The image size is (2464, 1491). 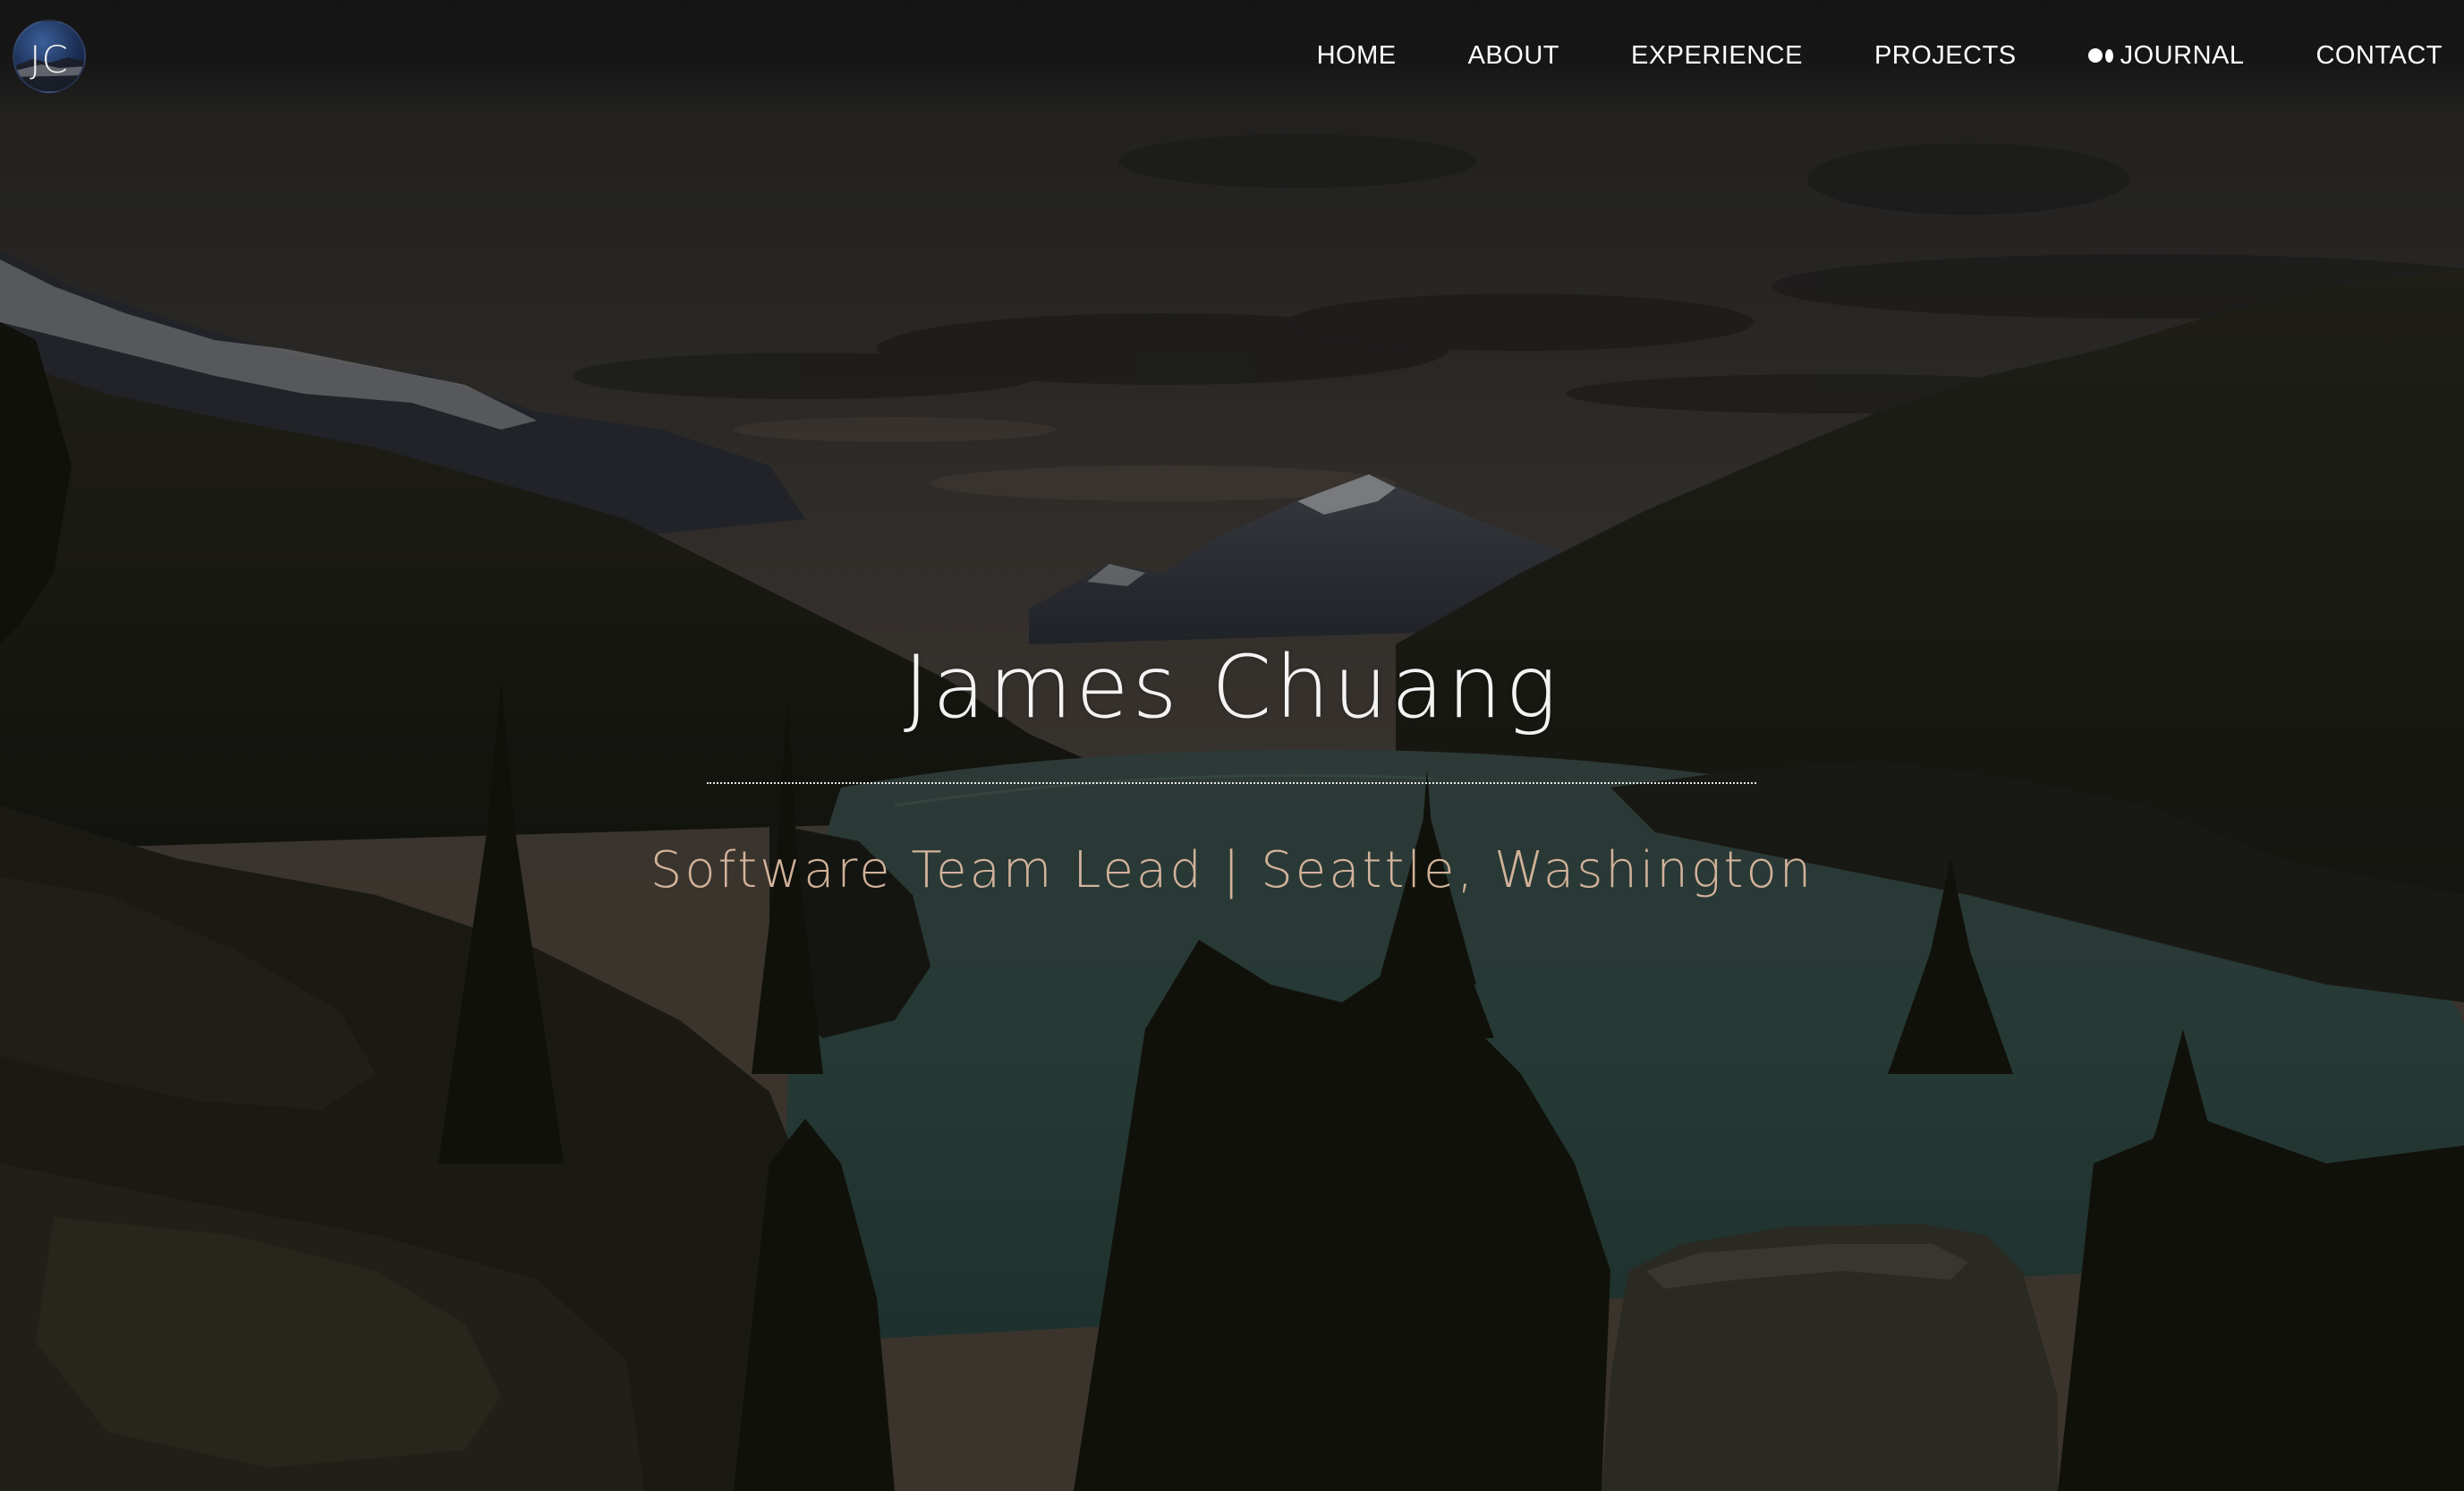 What do you see at coordinates (1232, 870) in the screenshot?
I see `hero-subtitle: Software Team Lead | Seattle, Washington` at bounding box center [1232, 870].